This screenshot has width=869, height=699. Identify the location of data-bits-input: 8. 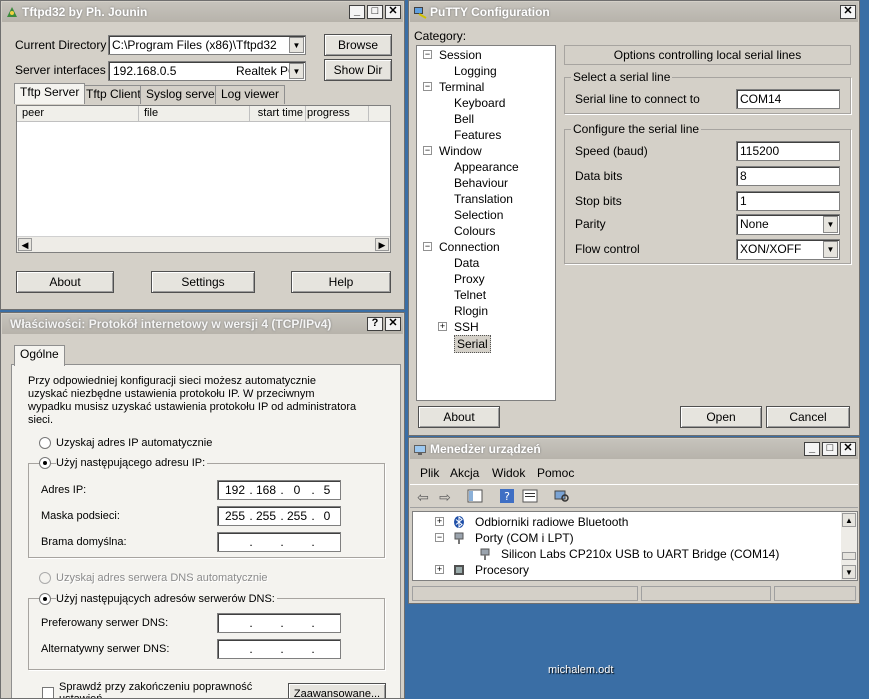
(788, 176).